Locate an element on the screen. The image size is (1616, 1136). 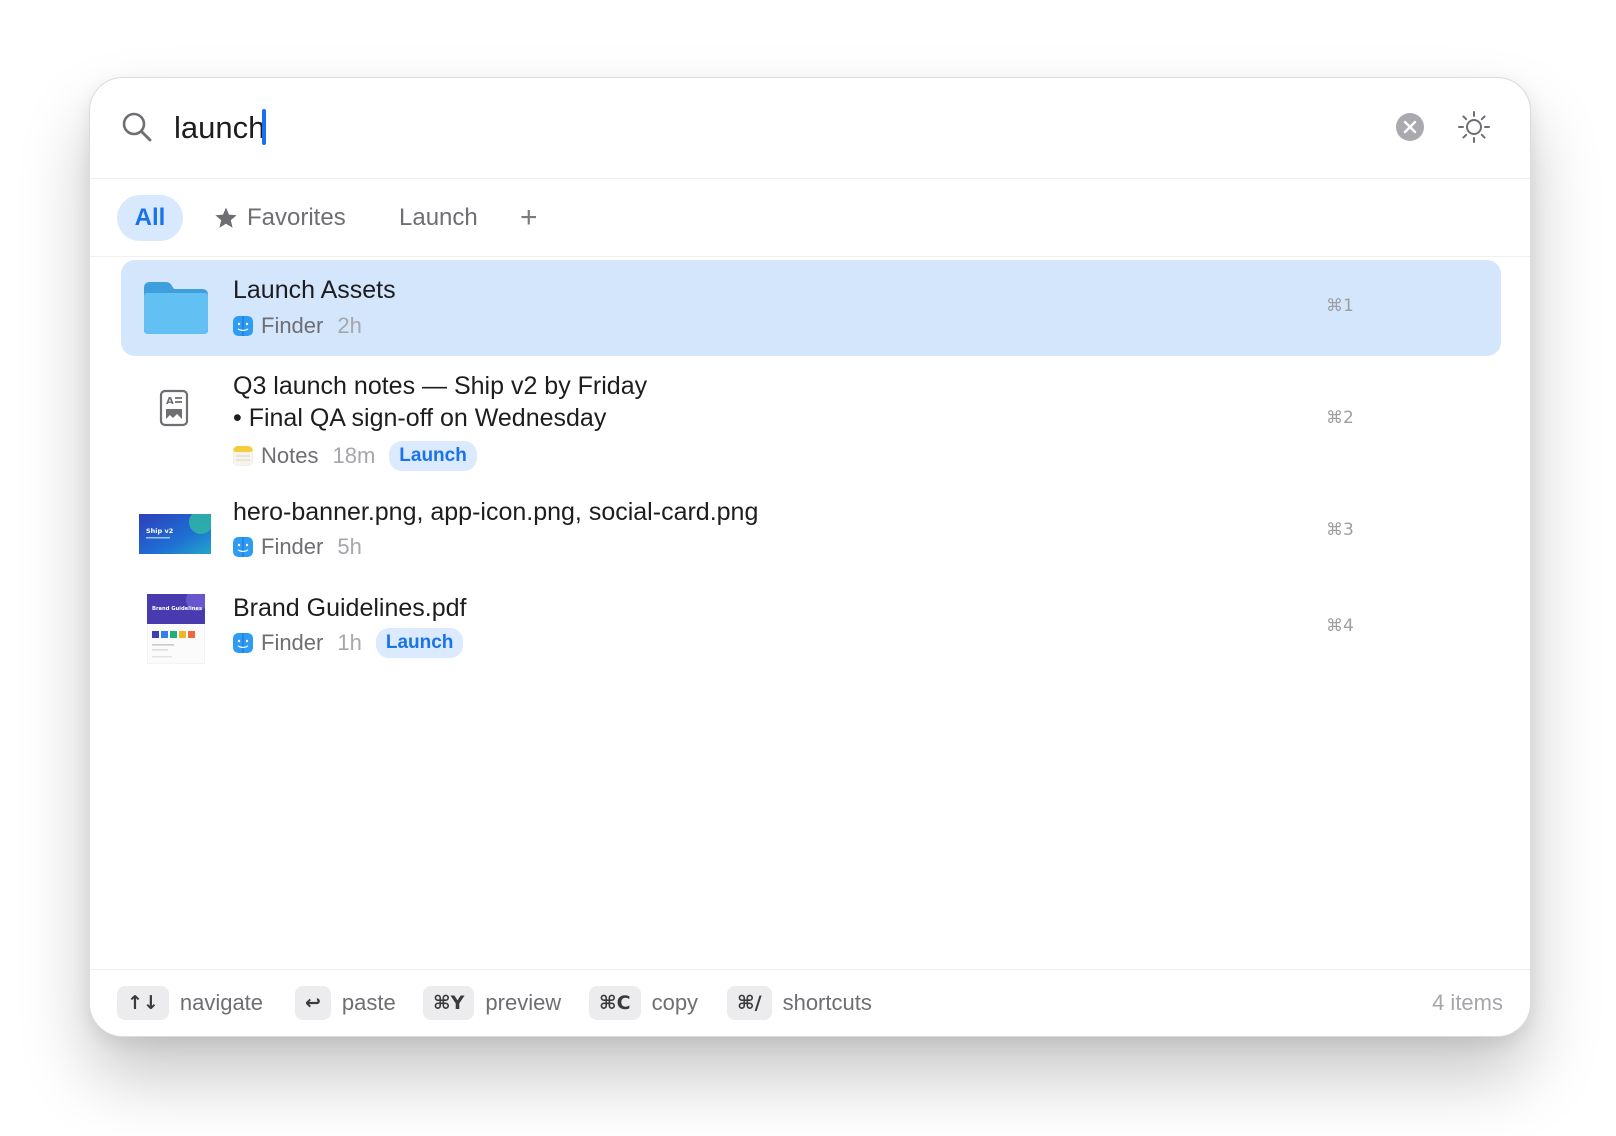
shortcut-hint: ⌘2 is located at coordinates (1340, 418).